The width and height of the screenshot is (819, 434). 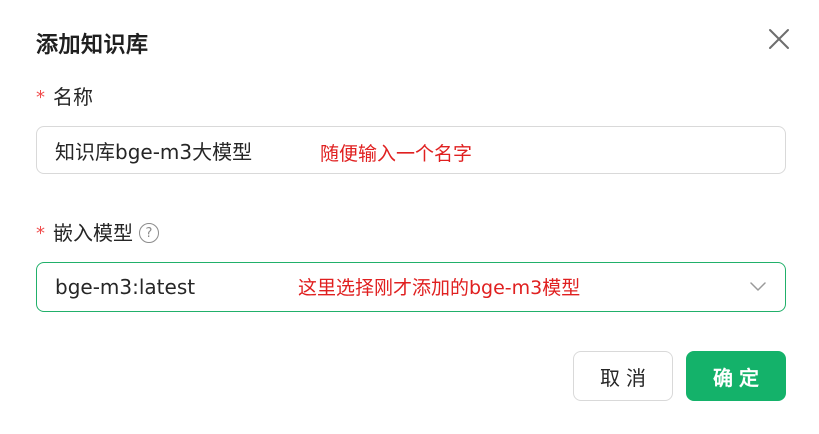 What do you see at coordinates (149, 233) in the screenshot?
I see `question-circle-icon: ?` at bounding box center [149, 233].